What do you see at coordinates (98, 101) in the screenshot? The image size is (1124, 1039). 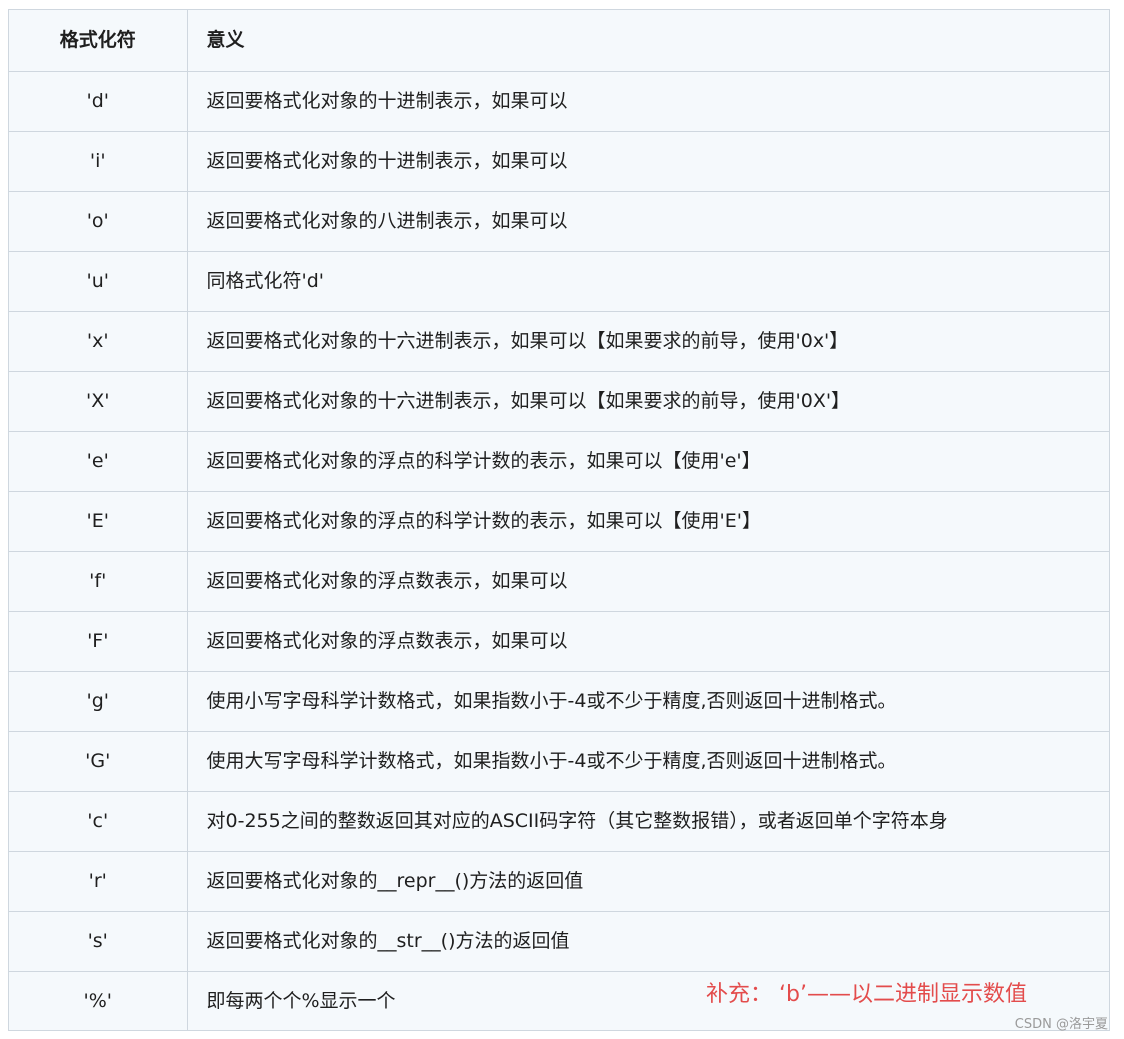 I see `format-cell: 'd'` at bounding box center [98, 101].